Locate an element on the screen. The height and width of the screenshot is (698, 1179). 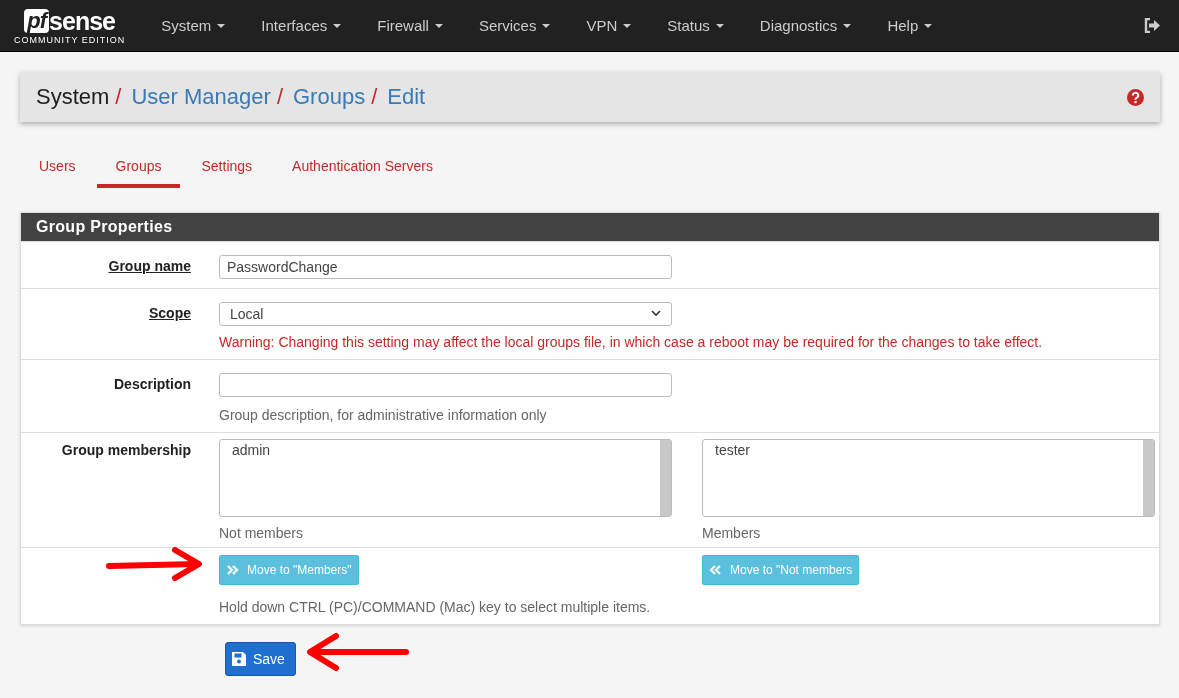
nav-menu: VPN is located at coordinates (609, 25).